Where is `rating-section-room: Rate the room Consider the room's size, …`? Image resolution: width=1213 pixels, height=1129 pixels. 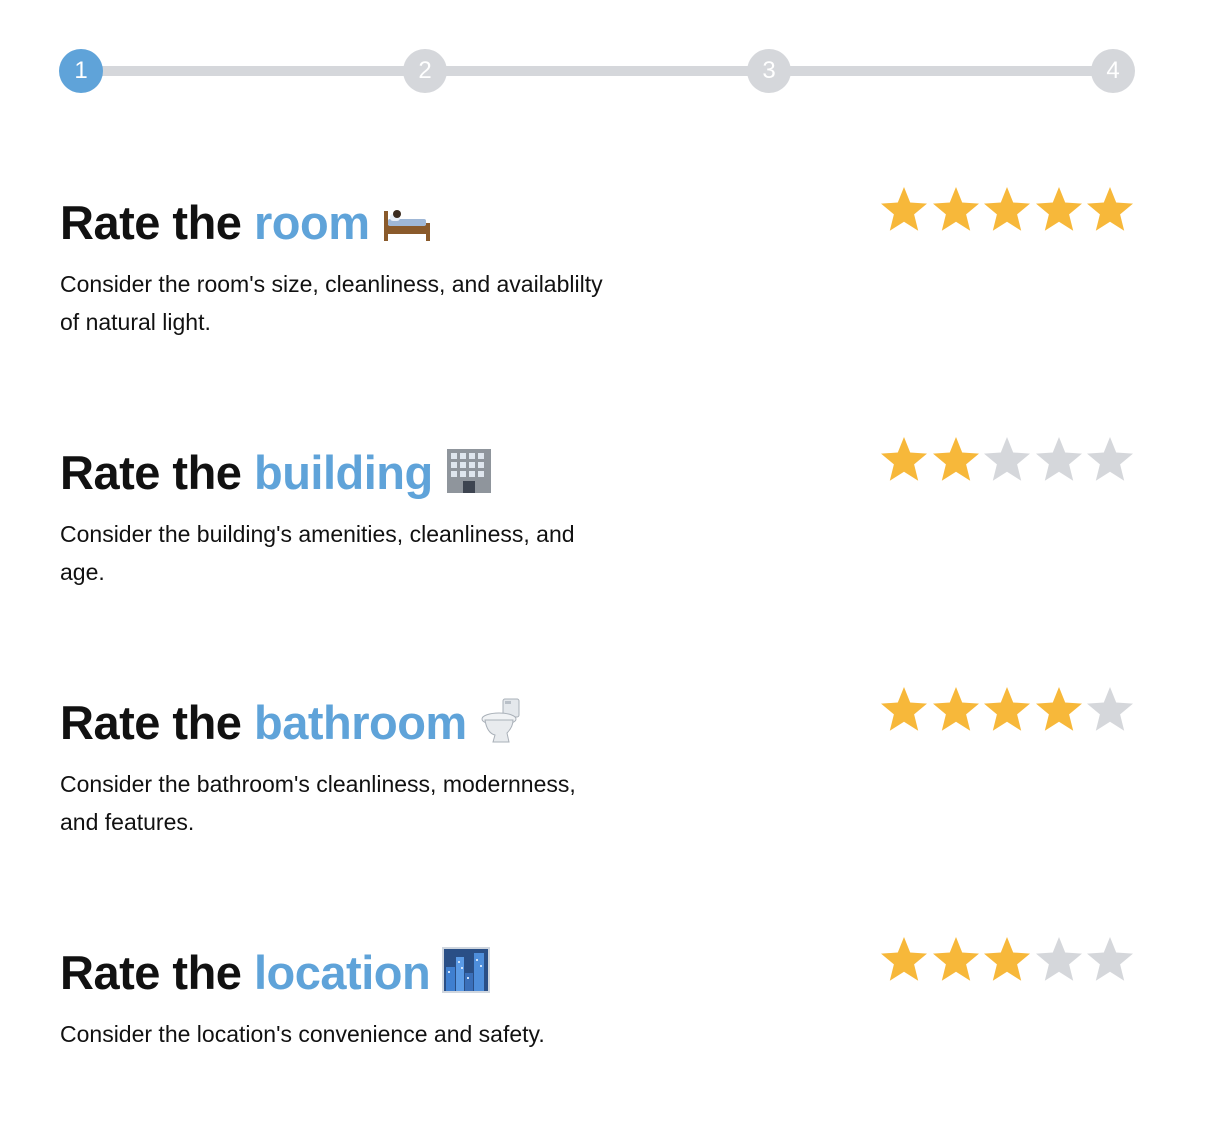
rating-section-room: Rate the room Consider the room's size, … is located at coordinates (597, 264).